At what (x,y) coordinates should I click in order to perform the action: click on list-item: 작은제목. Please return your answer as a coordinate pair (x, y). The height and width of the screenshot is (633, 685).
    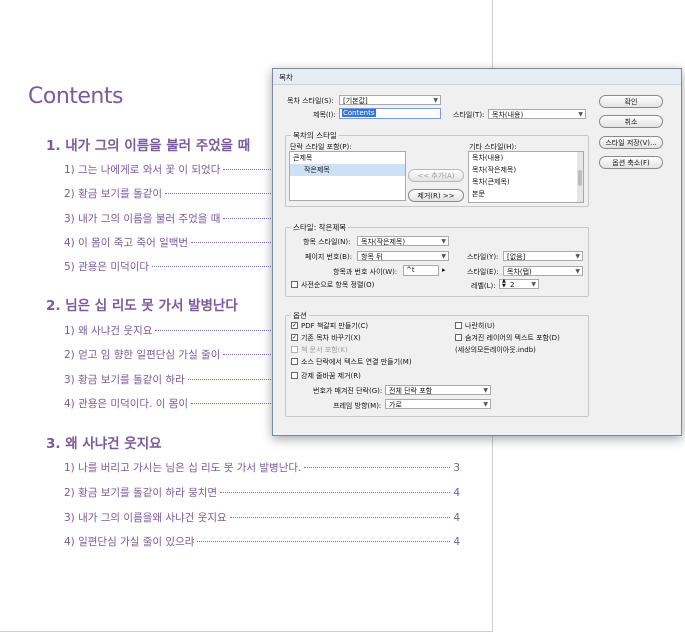
    Looking at the image, I should click on (347, 170).